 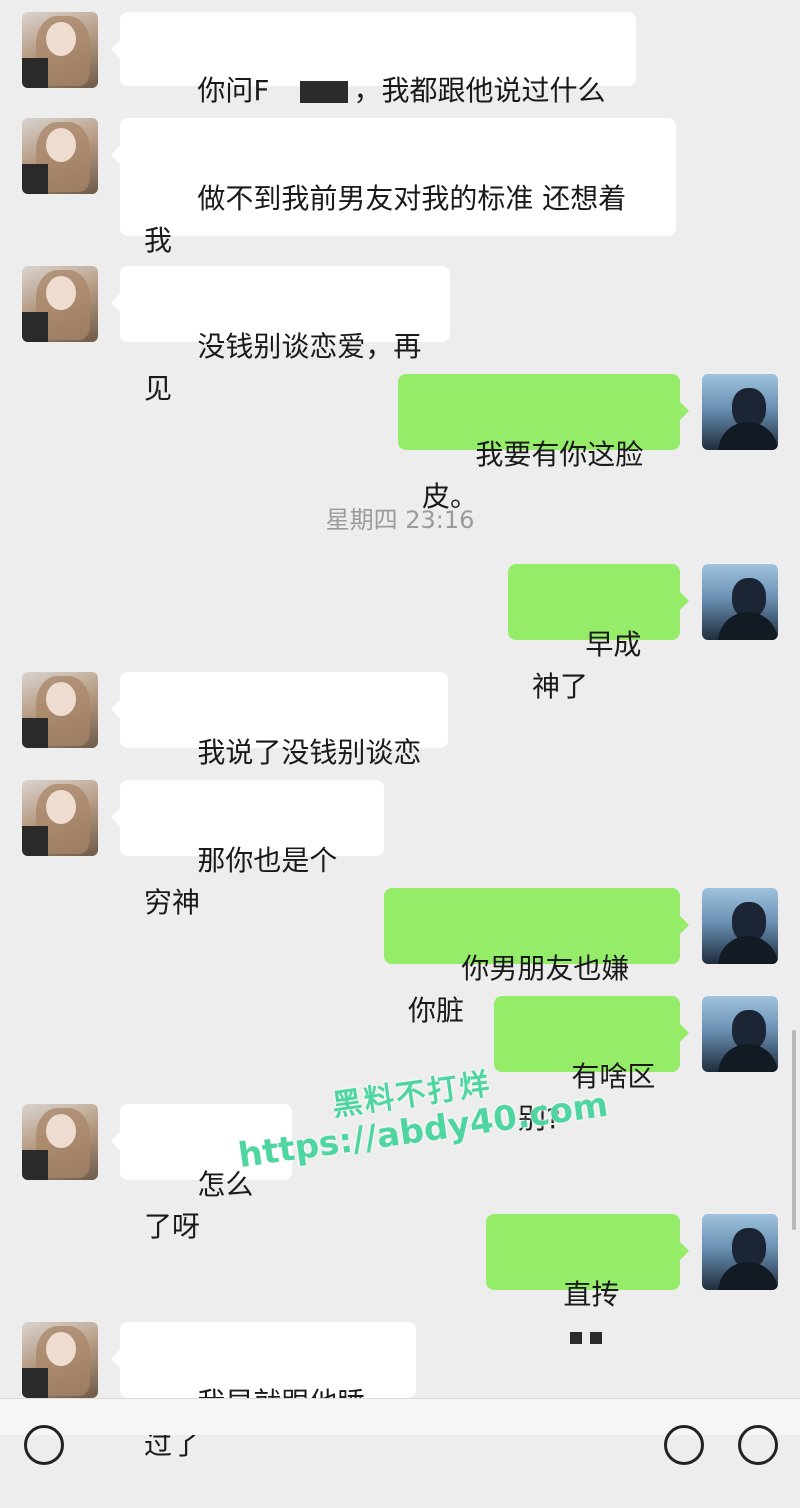 I want to click on voice-icon, so click(x=44, y=1445).